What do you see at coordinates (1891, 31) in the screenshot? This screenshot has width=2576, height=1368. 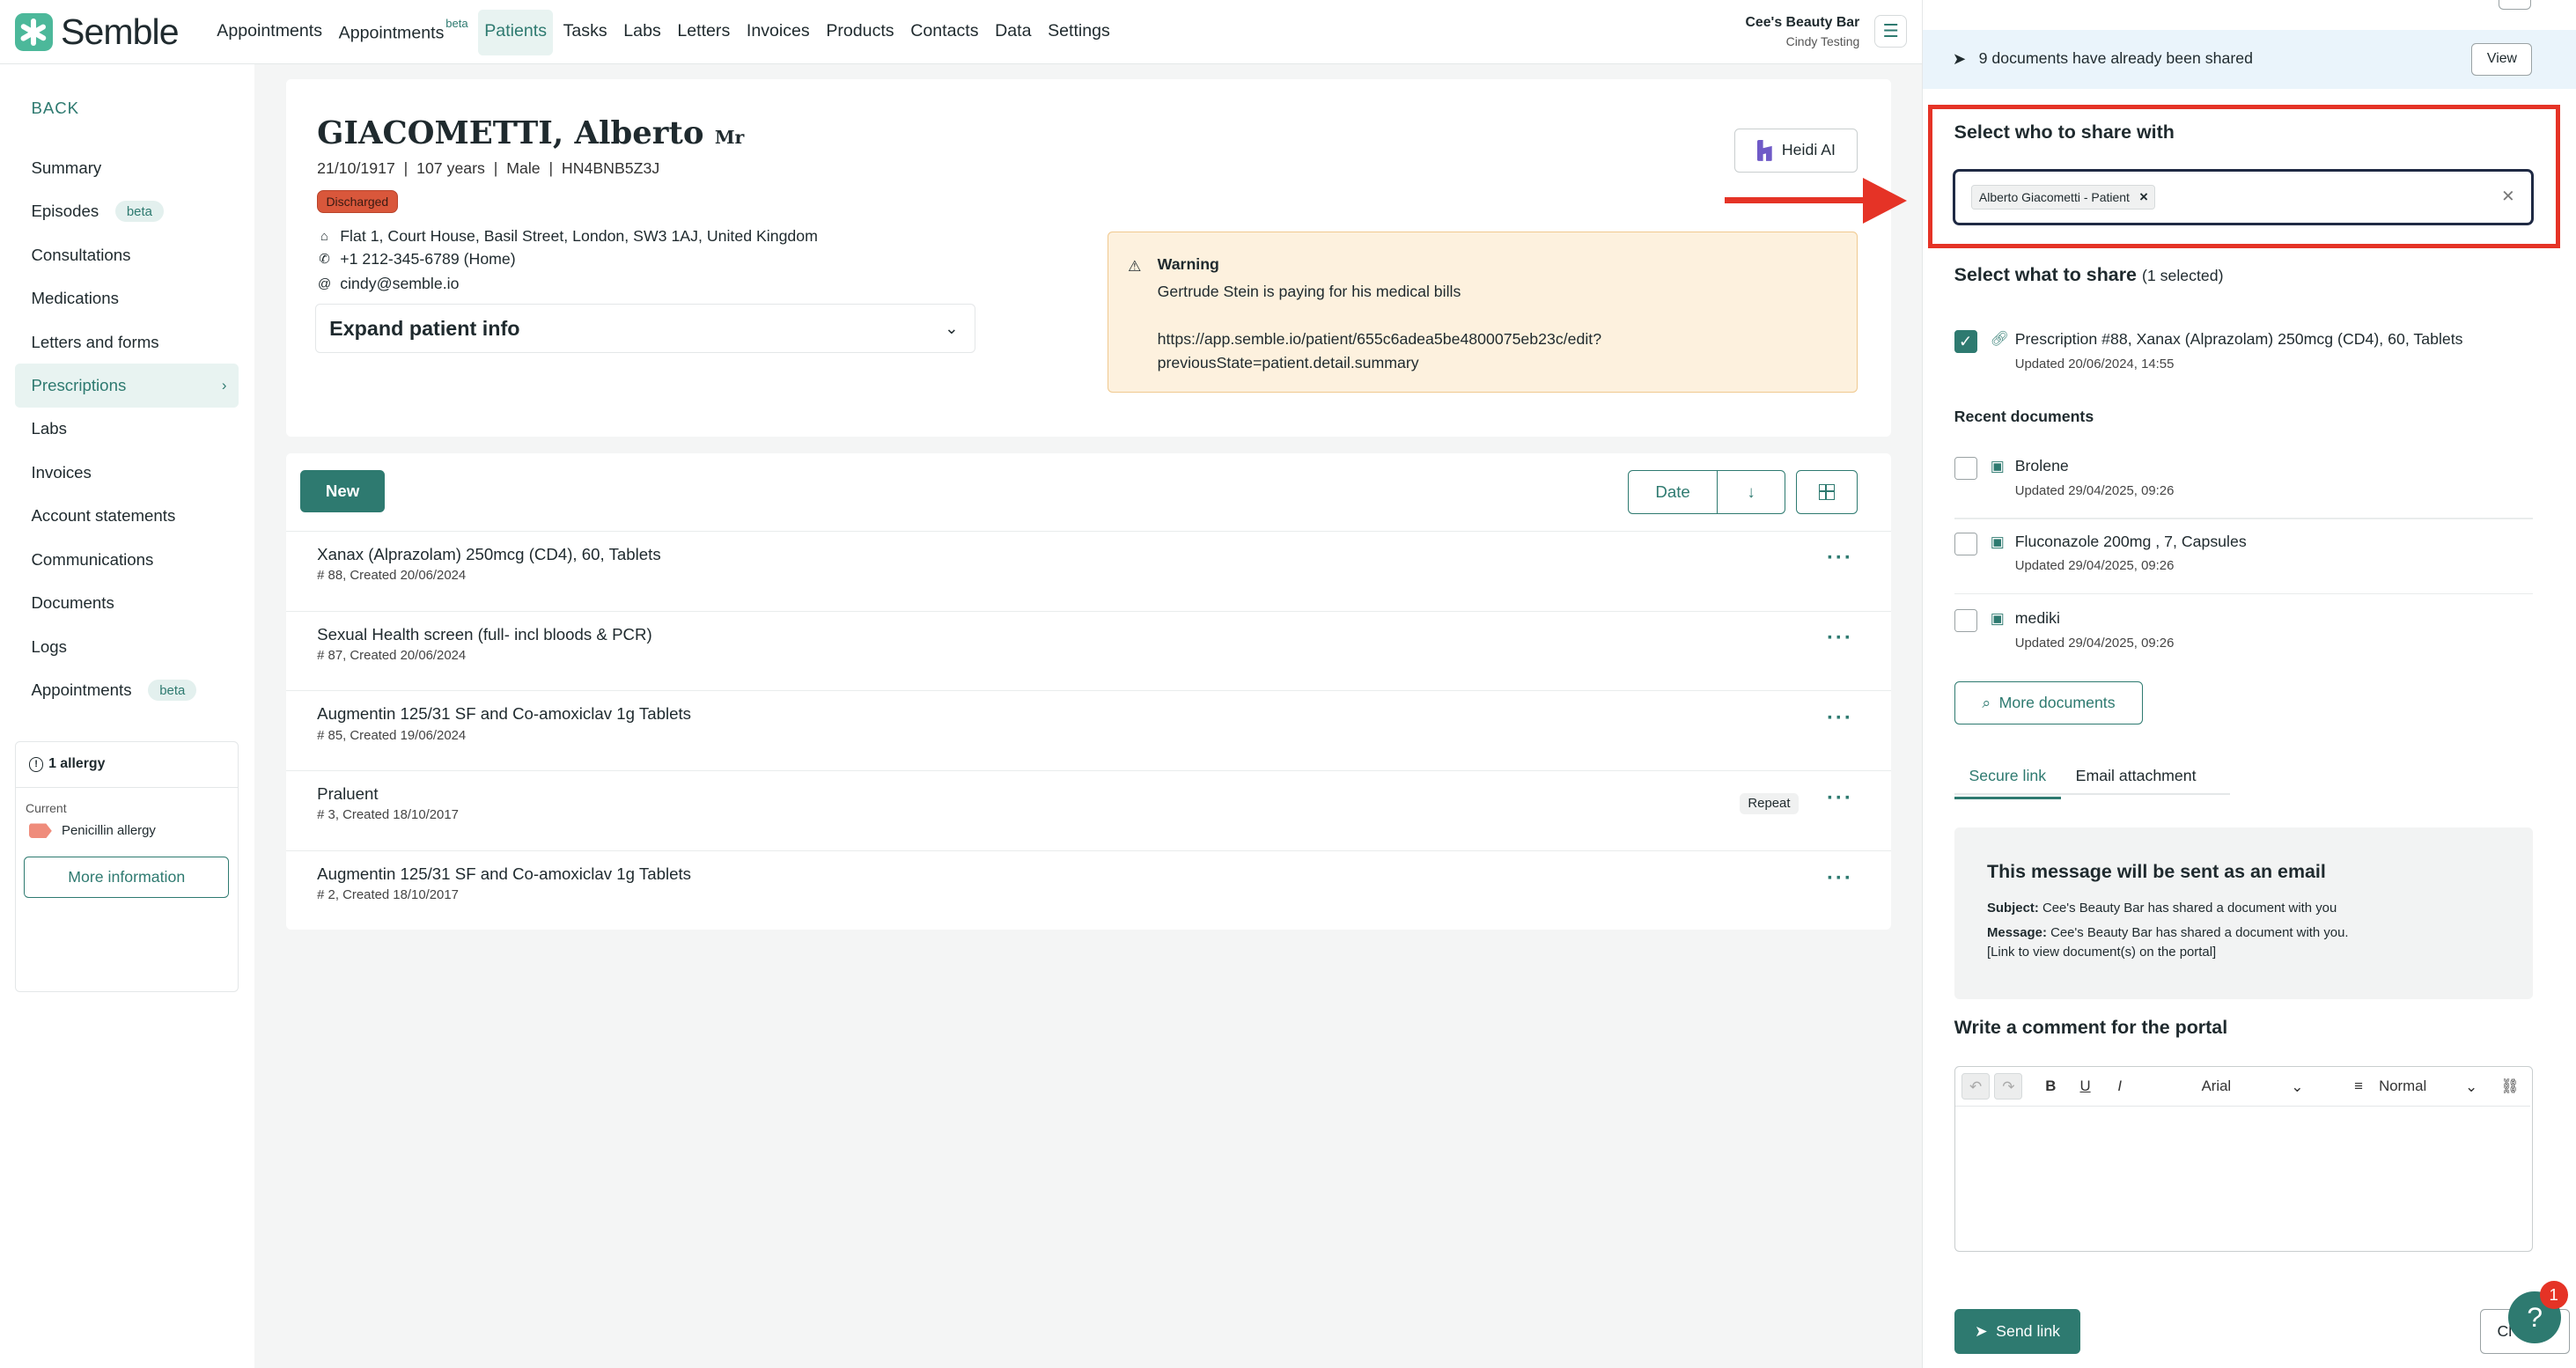 I see `hamburger-menu-icon: ☰` at bounding box center [1891, 31].